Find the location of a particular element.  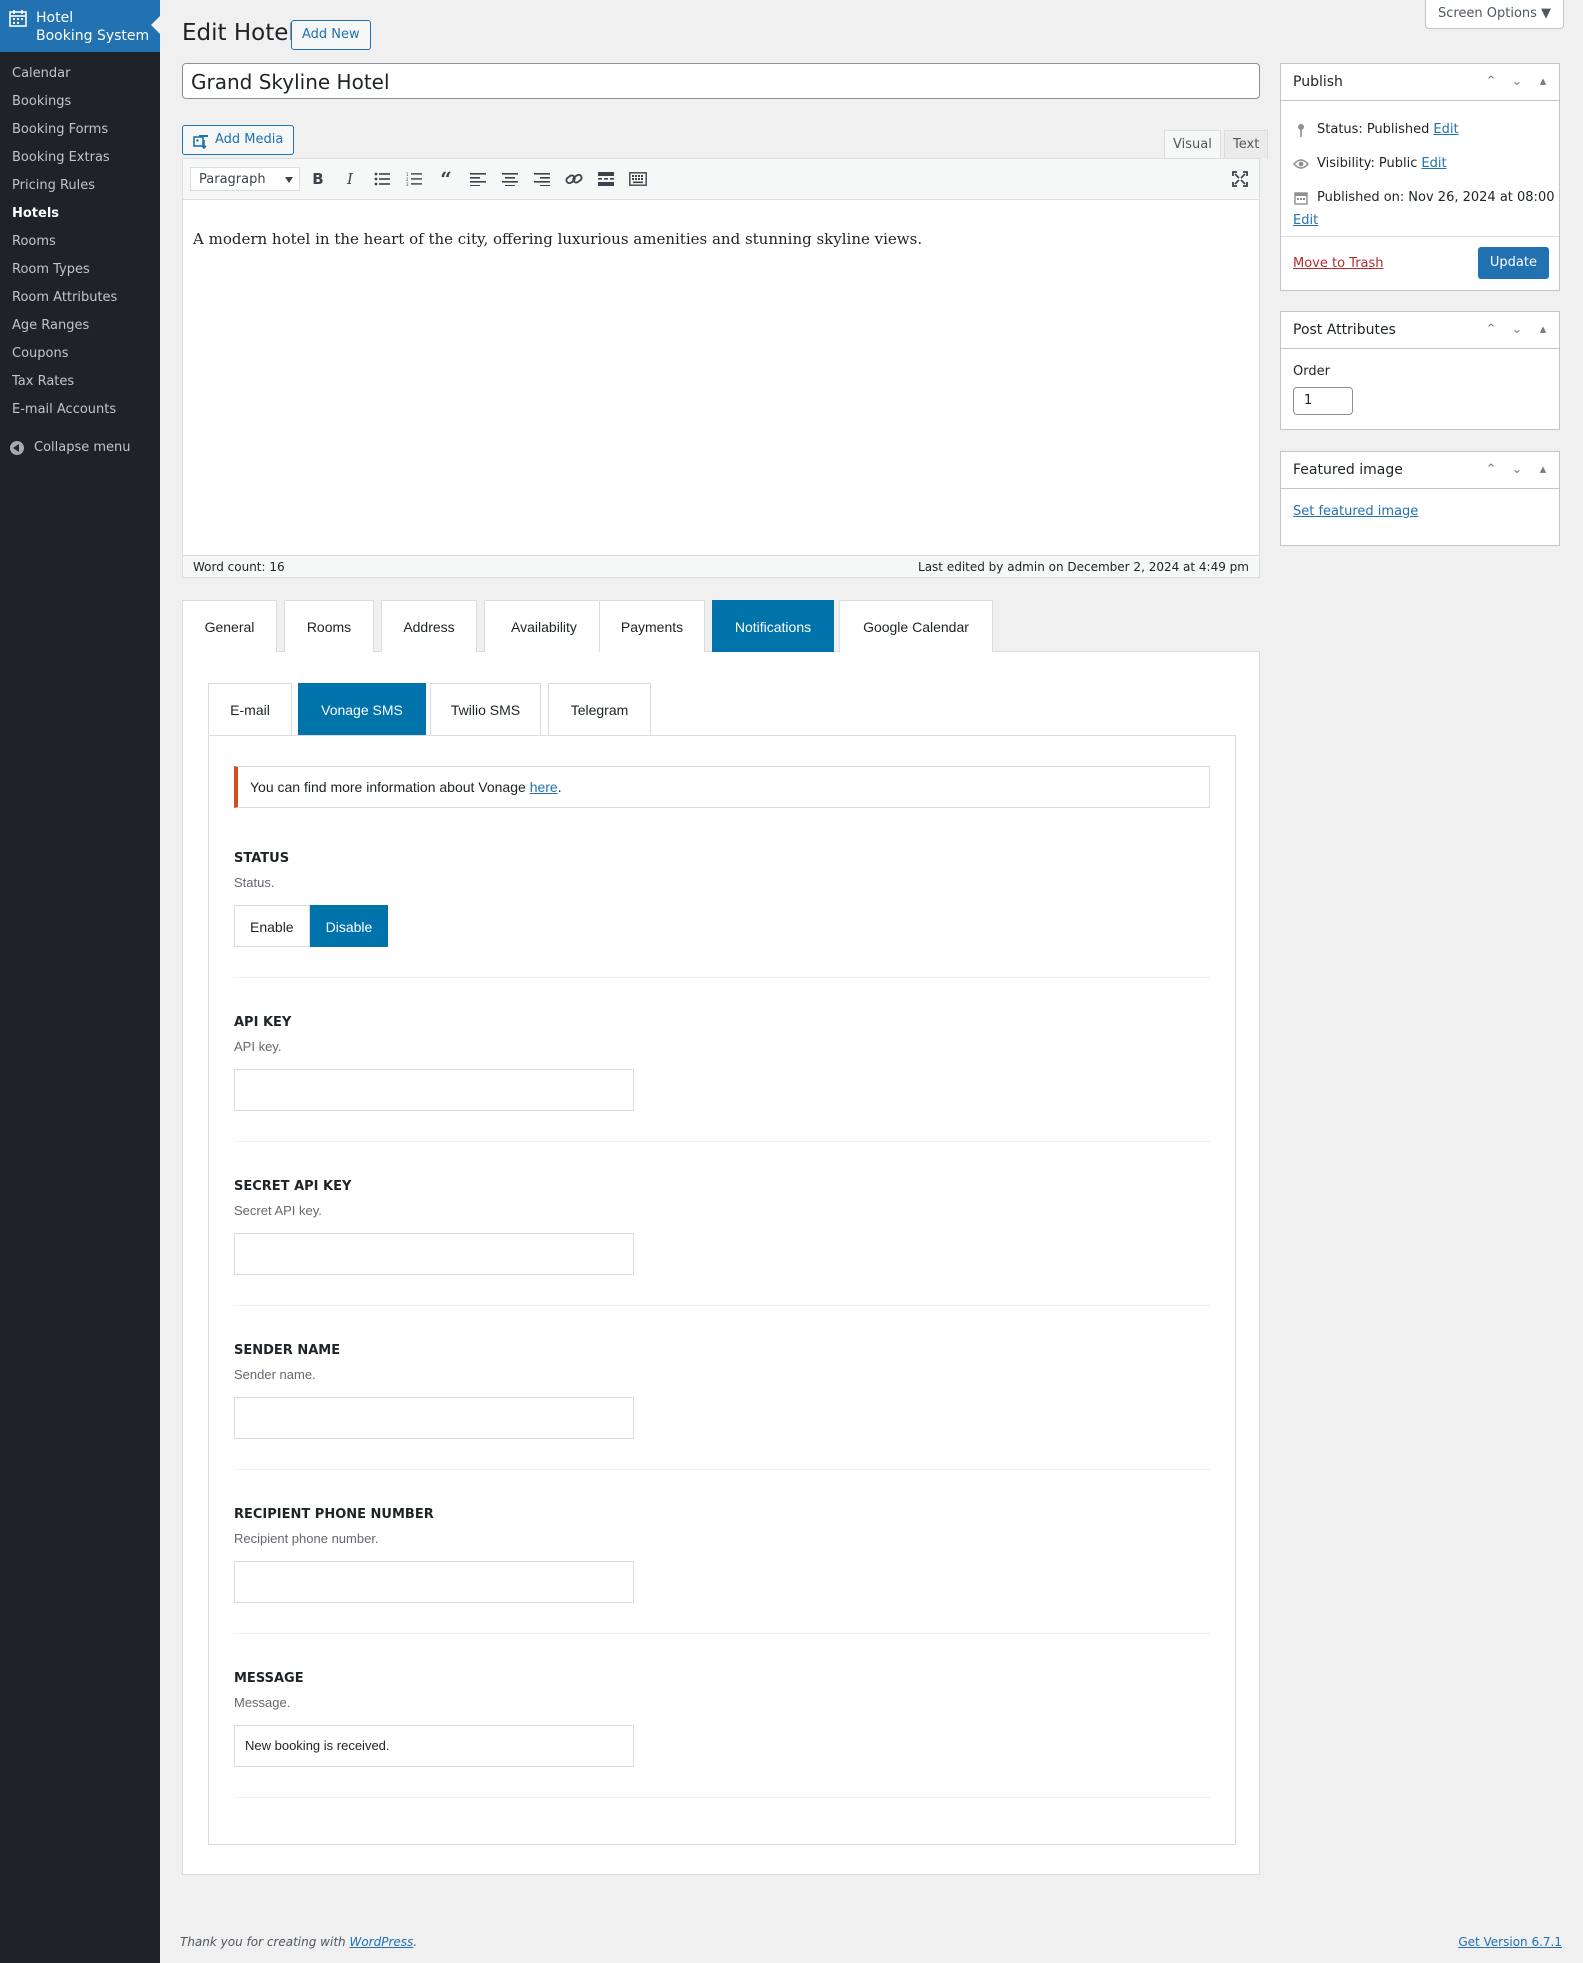

api-key-input is located at coordinates (434, 1090).